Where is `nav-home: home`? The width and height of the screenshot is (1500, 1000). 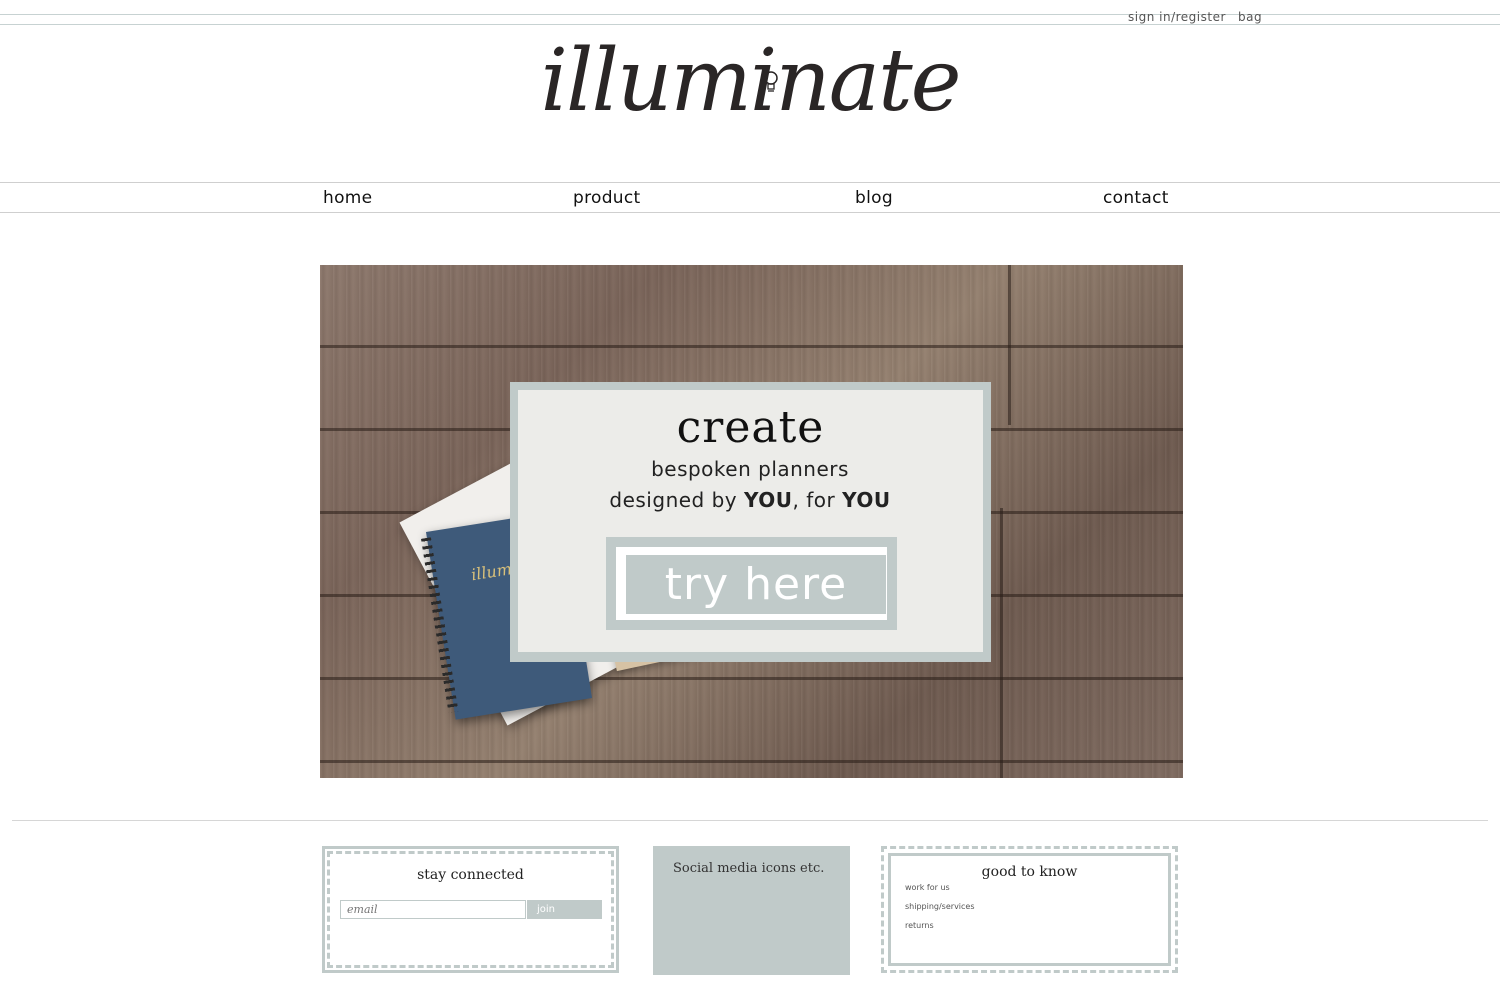 nav-home: home is located at coordinates (347, 198).